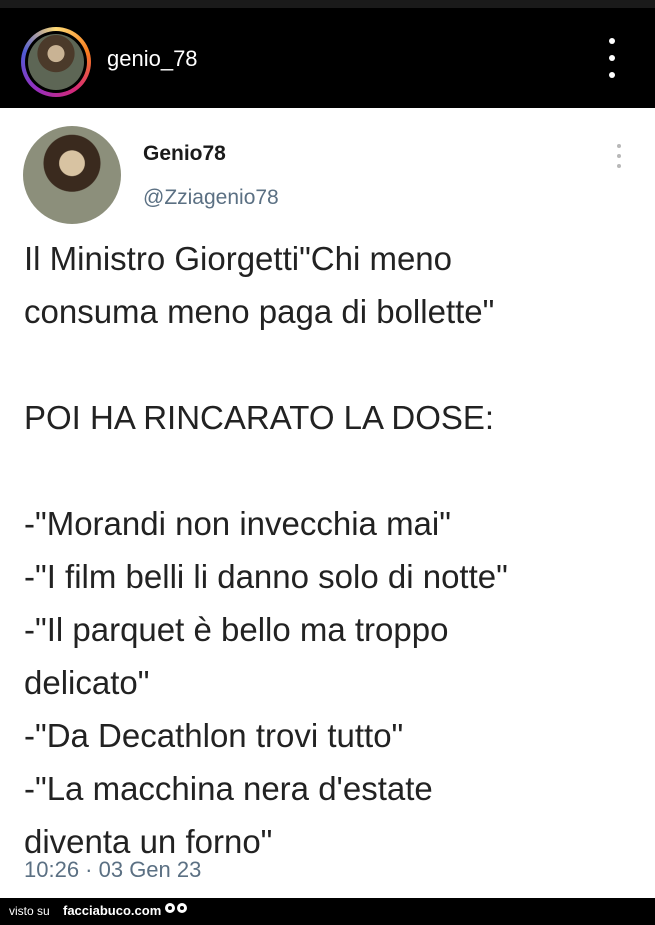 This screenshot has height=925, width=655. I want to click on post-header: genio_78, so click(327, 58).